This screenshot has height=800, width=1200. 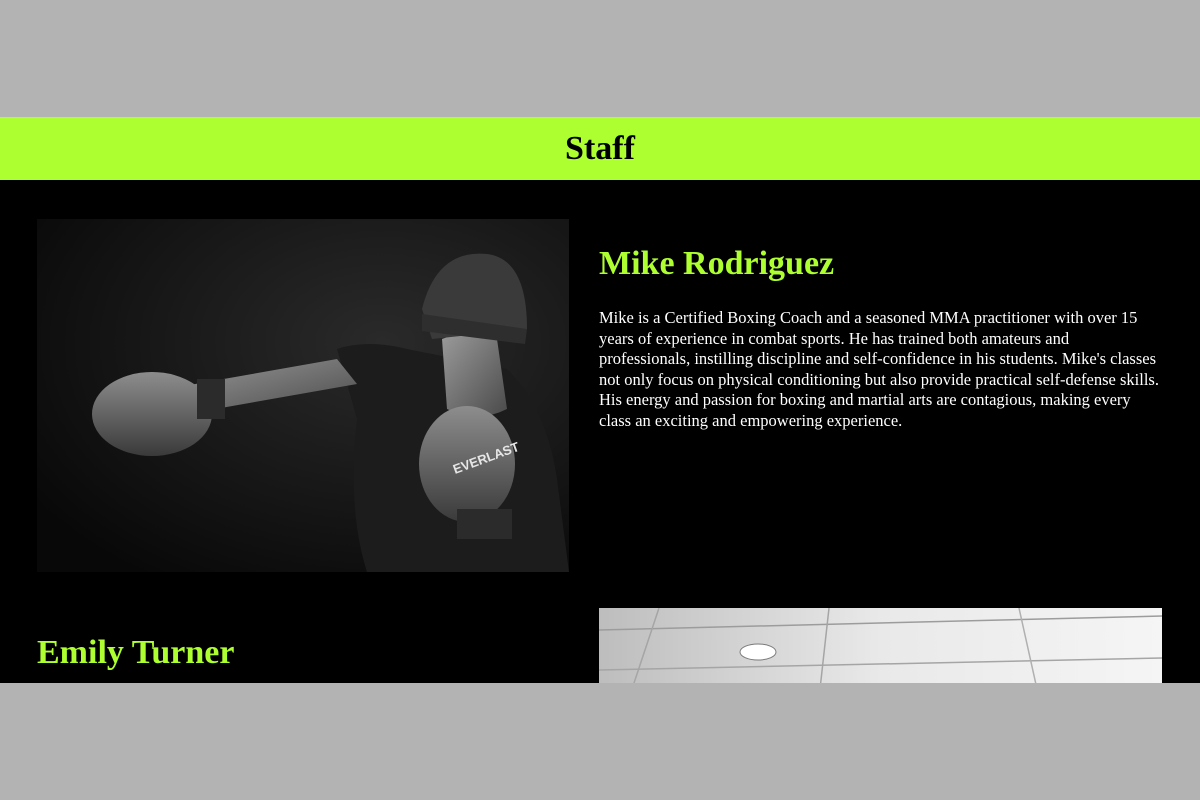 What do you see at coordinates (136, 652) in the screenshot?
I see `staff-name-emily: Emily Turner` at bounding box center [136, 652].